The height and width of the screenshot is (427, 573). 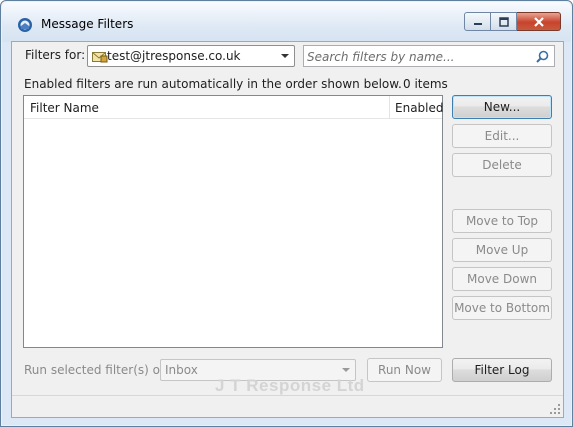 I want to click on maximize-icon, so click(x=503, y=21).